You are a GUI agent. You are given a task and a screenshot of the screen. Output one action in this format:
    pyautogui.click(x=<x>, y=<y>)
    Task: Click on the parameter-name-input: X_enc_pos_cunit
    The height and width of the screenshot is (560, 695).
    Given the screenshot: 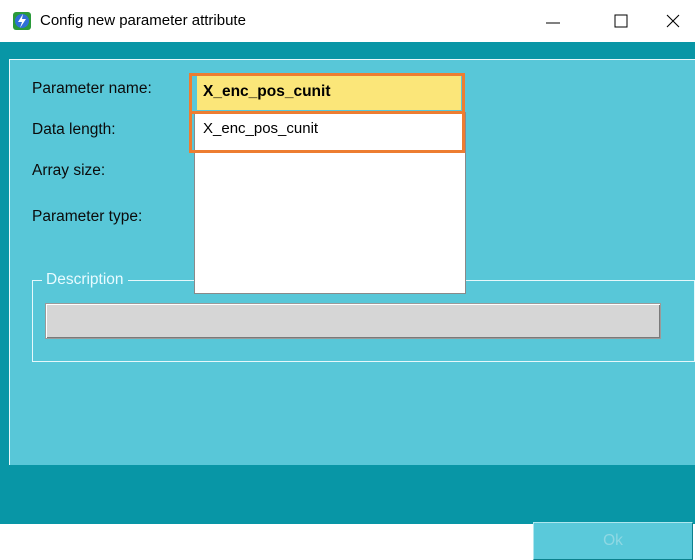 What is the action you would take?
    pyautogui.click(x=329, y=93)
    